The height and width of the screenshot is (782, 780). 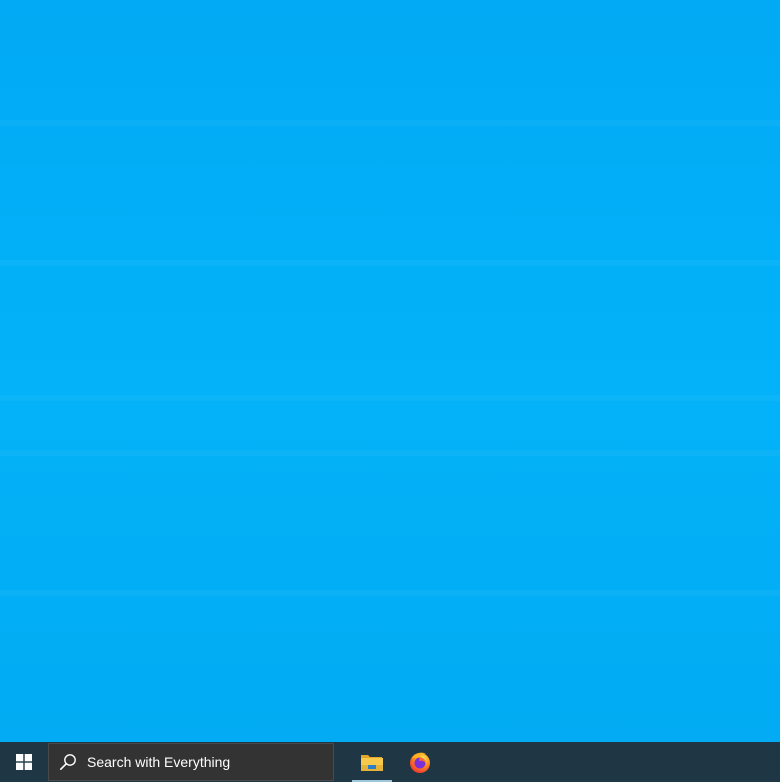 I want to click on taskbar-pinned-apps, so click(x=396, y=762).